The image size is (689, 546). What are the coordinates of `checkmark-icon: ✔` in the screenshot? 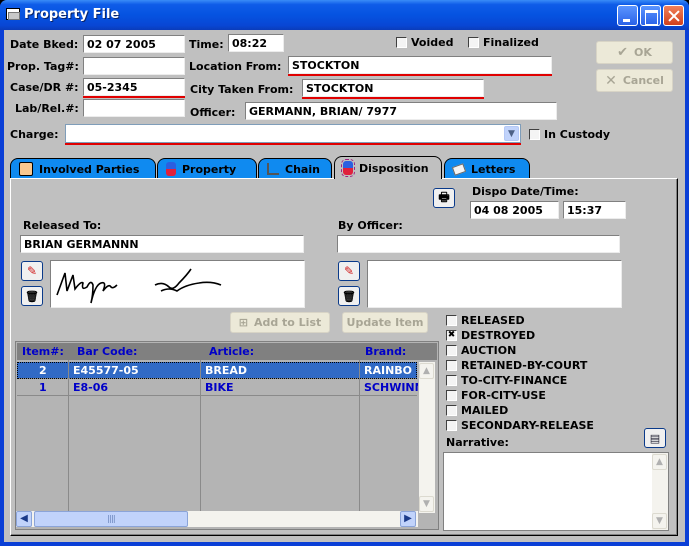 It's located at (623, 52).